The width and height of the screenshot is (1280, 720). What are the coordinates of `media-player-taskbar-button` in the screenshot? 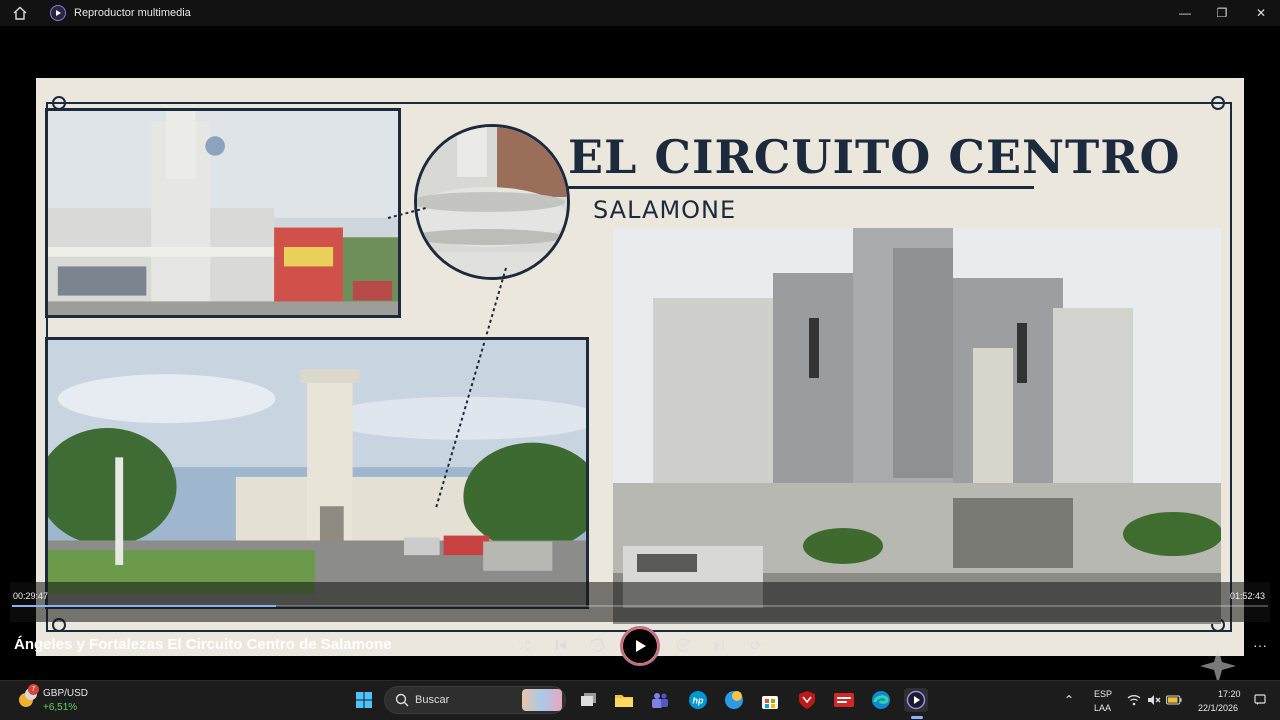 It's located at (916, 700).